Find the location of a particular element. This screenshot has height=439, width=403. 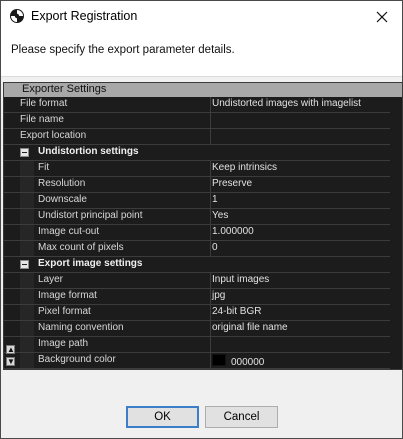

section-title: Undistortion settings is located at coordinates (88, 151).